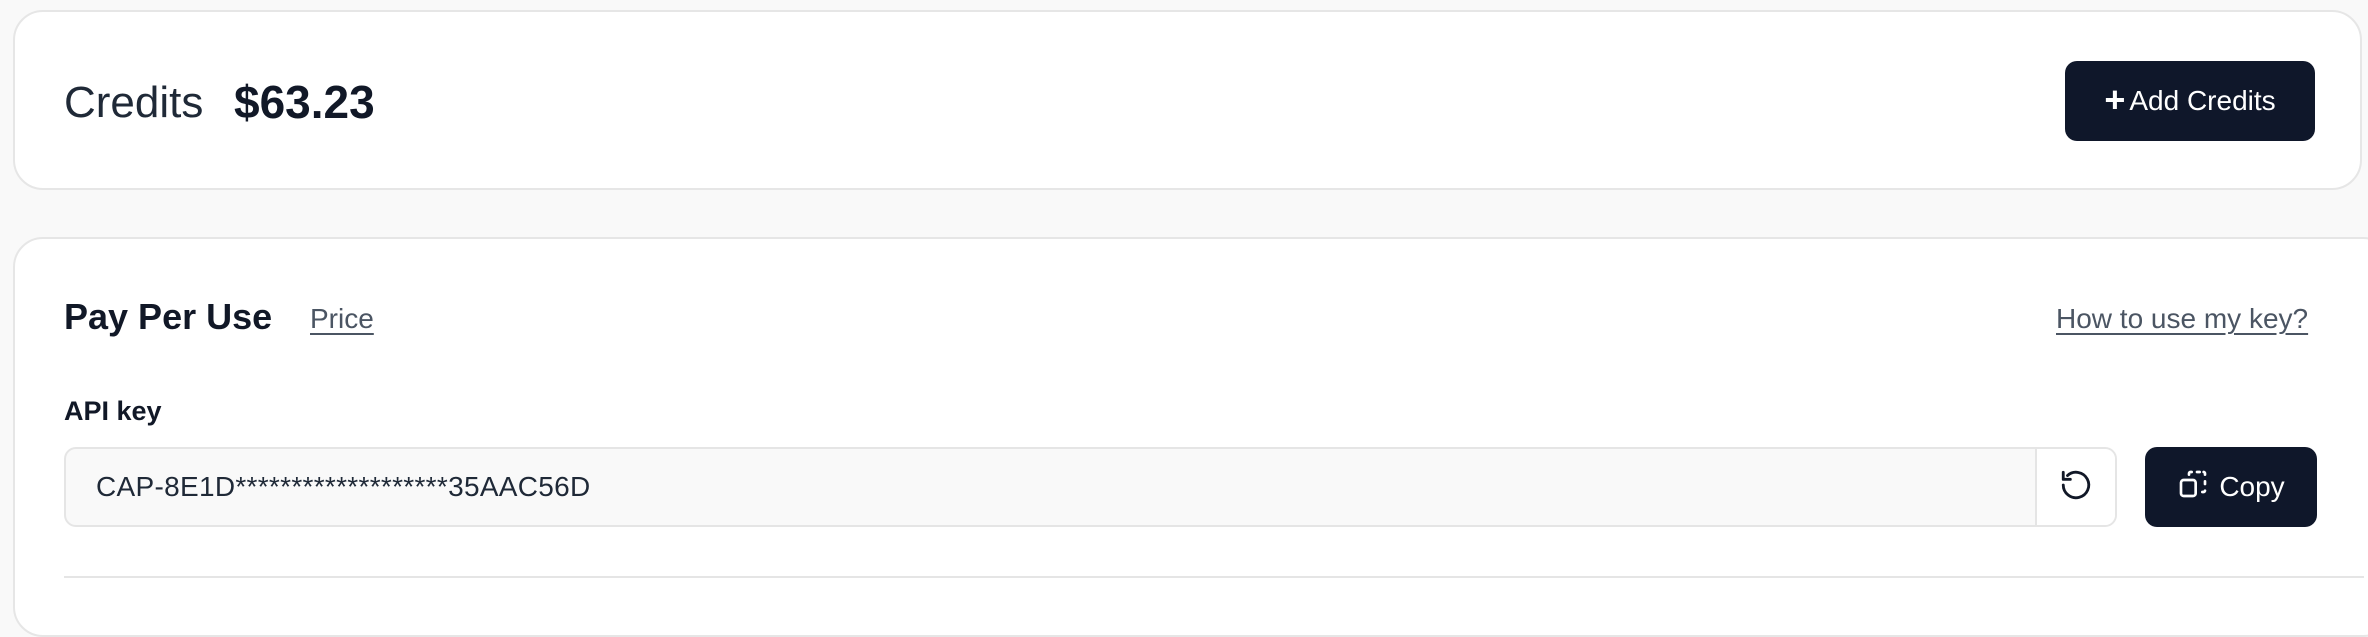  What do you see at coordinates (342, 319) in the screenshot?
I see `price-link: Price` at bounding box center [342, 319].